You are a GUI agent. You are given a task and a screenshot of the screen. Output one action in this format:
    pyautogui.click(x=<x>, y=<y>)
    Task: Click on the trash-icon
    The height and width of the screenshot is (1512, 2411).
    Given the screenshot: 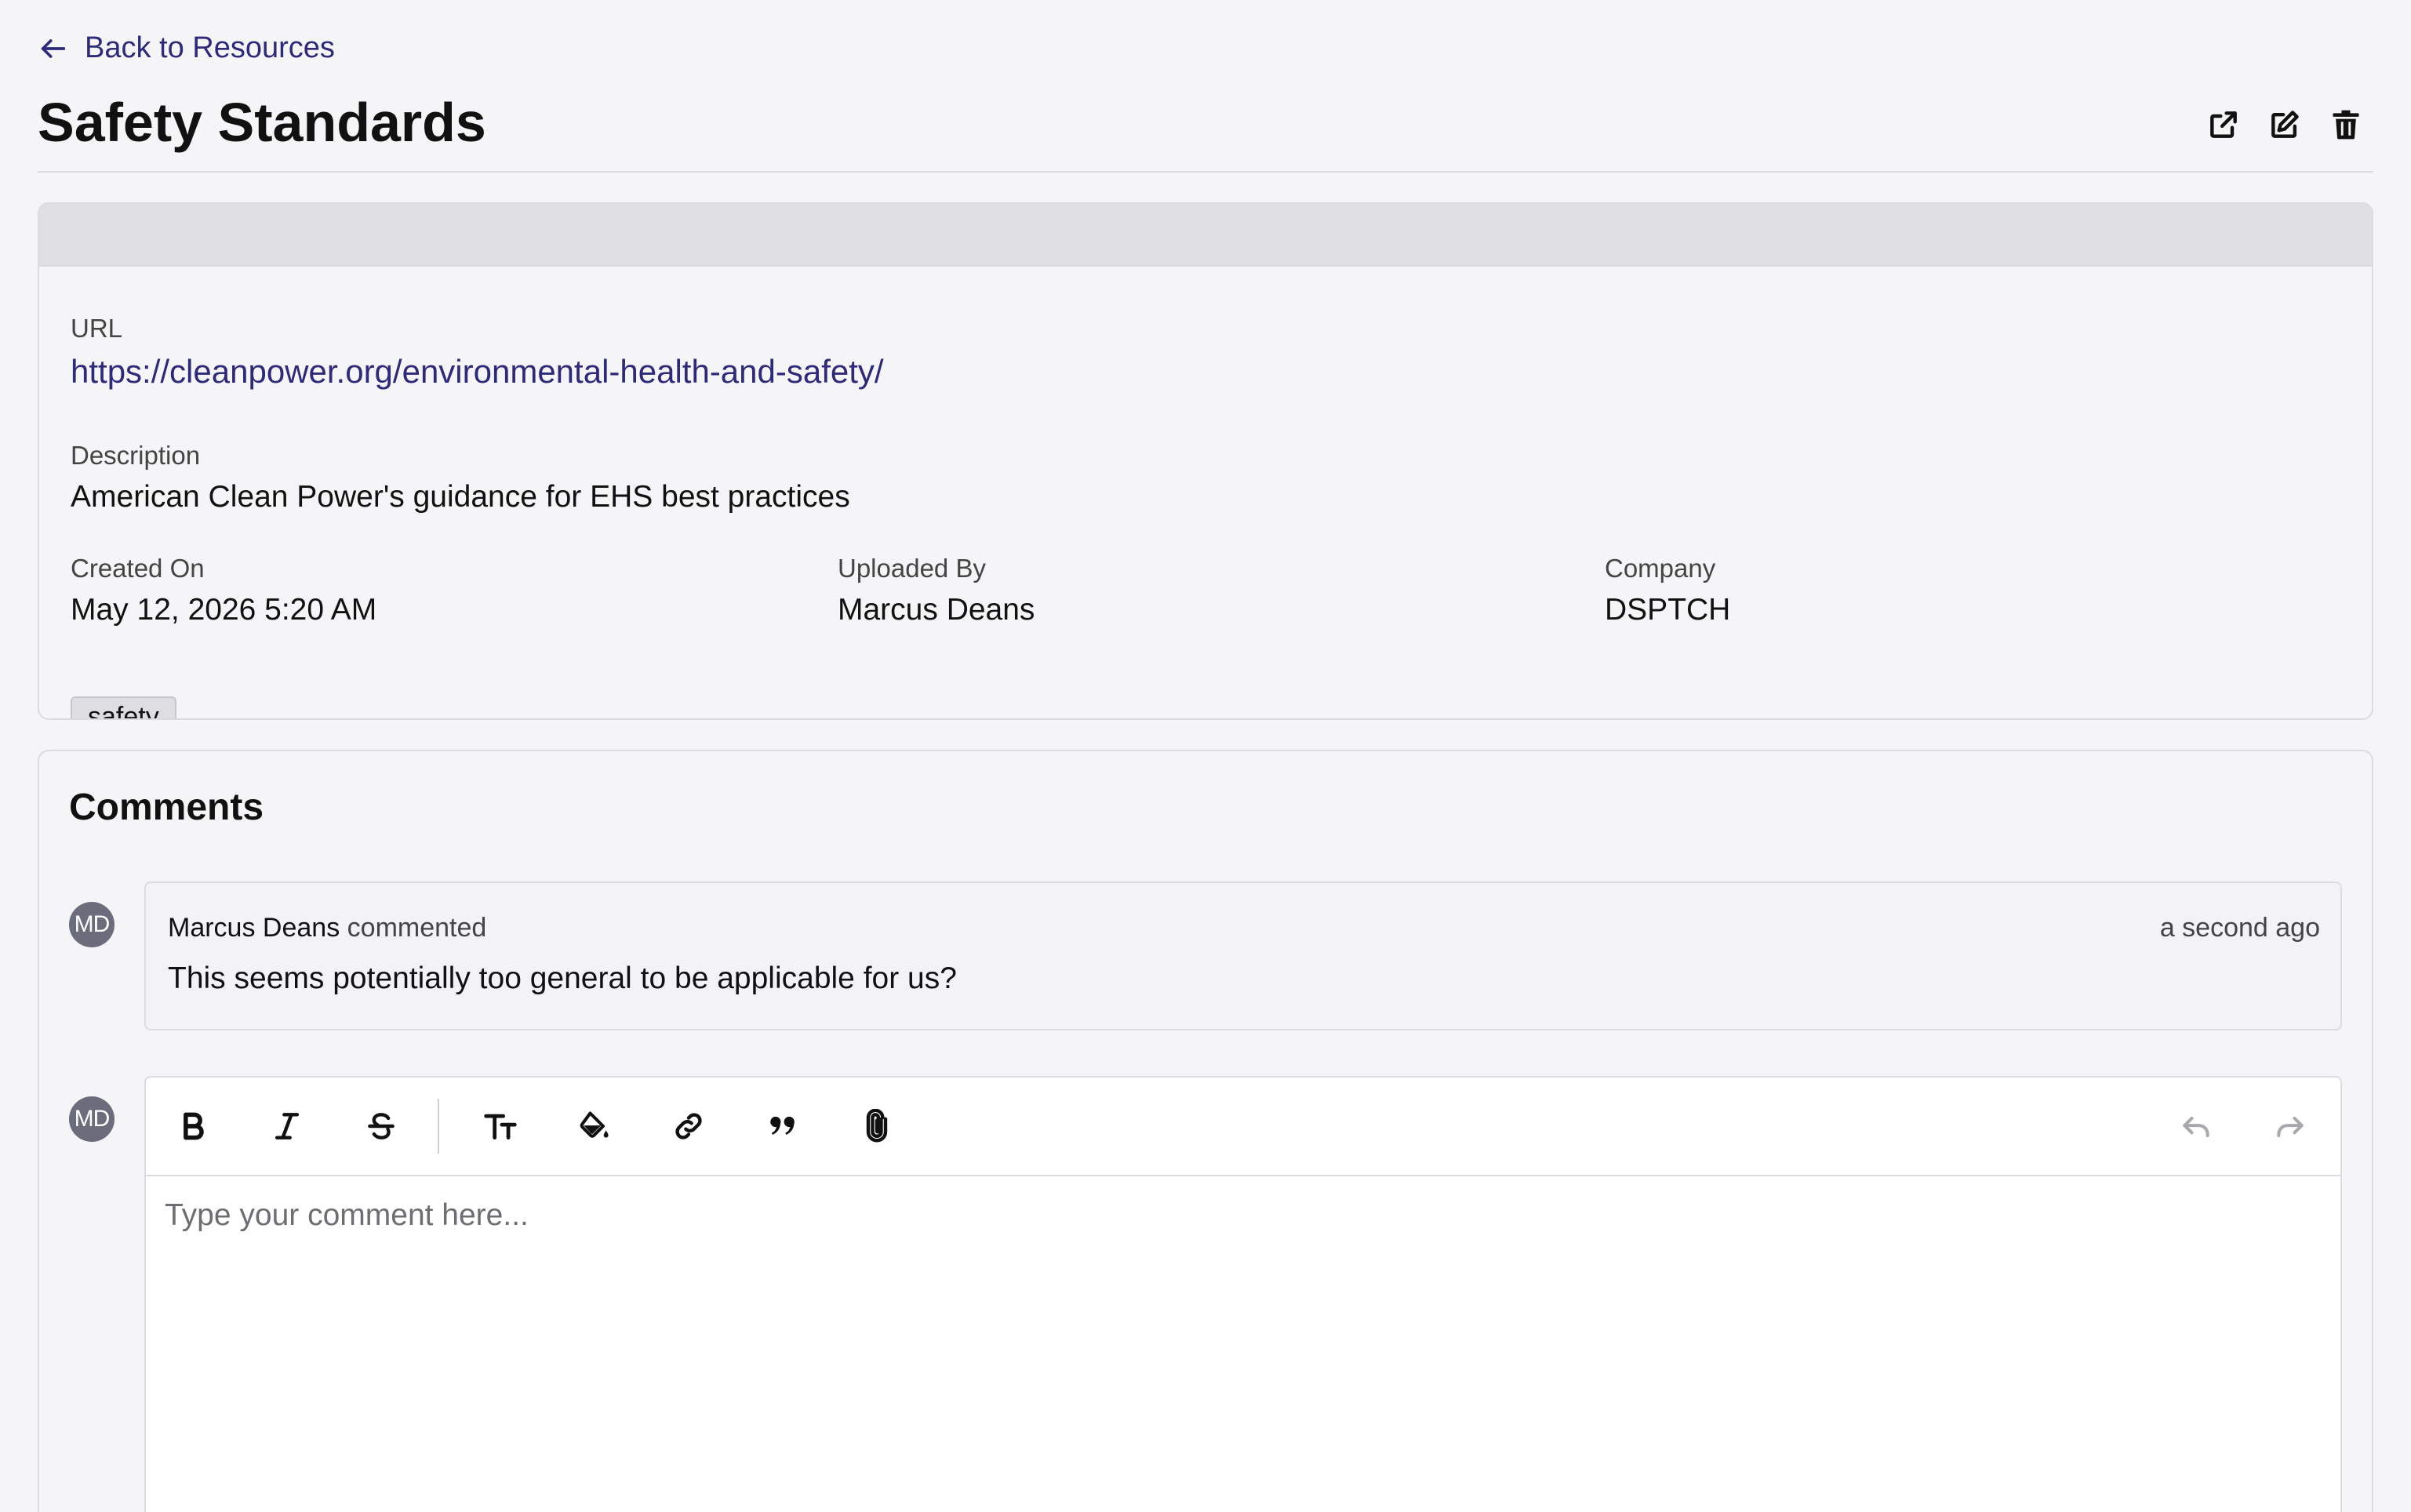 What is the action you would take?
    pyautogui.click(x=2346, y=125)
    